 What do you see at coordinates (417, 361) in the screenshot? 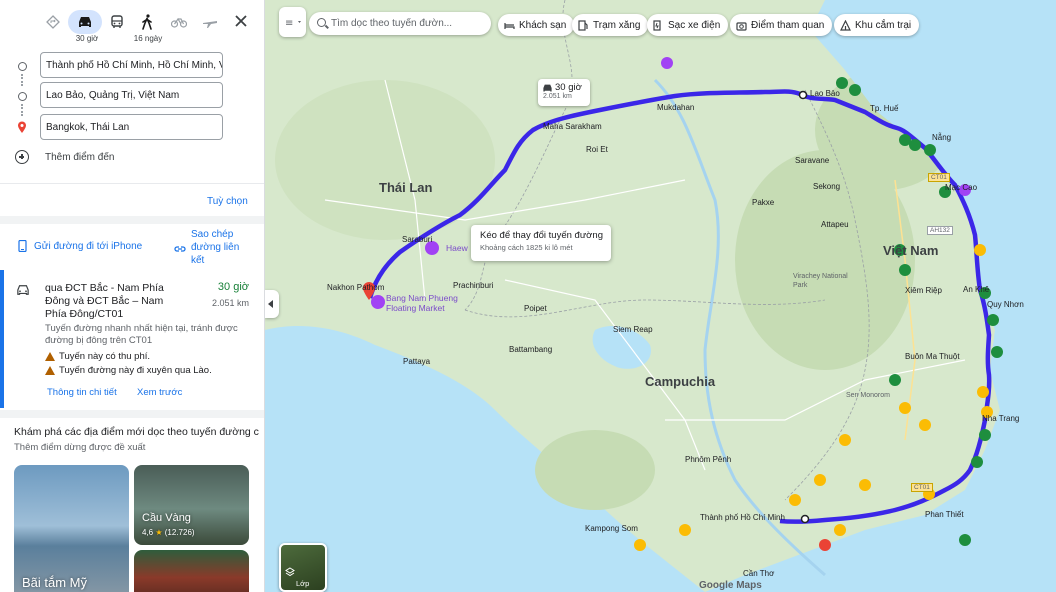
I see `city-label: Pattaya` at bounding box center [417, 361].